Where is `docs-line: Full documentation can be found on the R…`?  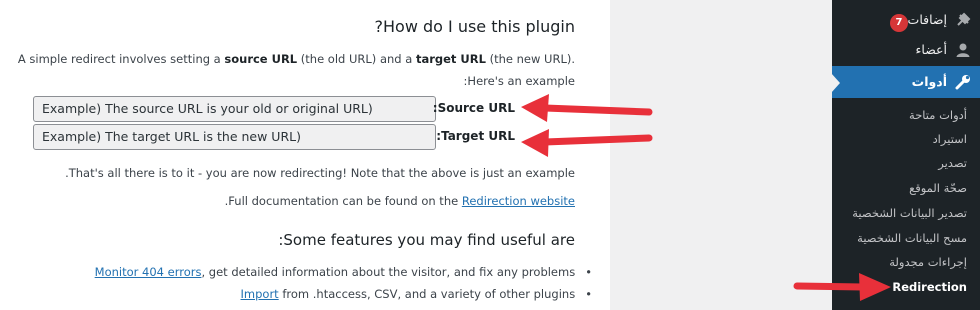 docs-line: Full documentation can be found on the R… is located at coordinates (400, 201).